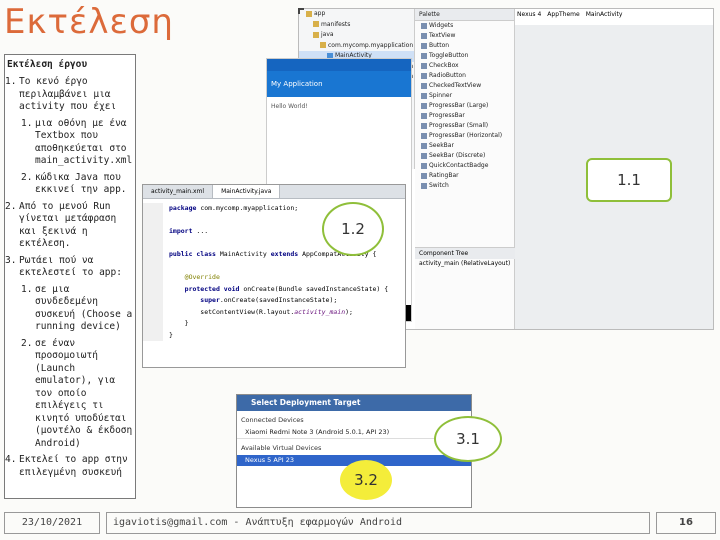 The height and width of the screenshot is (540, 720). Describe the element at coordinates (320, 311) in the screenshot. I see `code-token: activity_main` at that location.